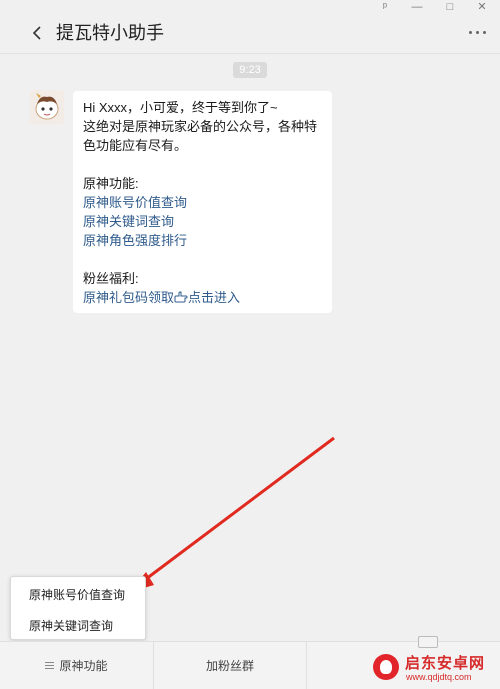 Image resolution: width=500 pixels, height=689 pixels. I want to click on avatar, so click(47, 107).